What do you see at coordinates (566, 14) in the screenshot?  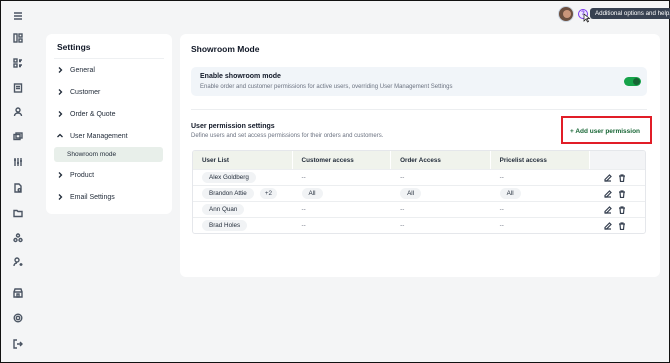 I see `user-avatar` at bounding box center [566, 14].